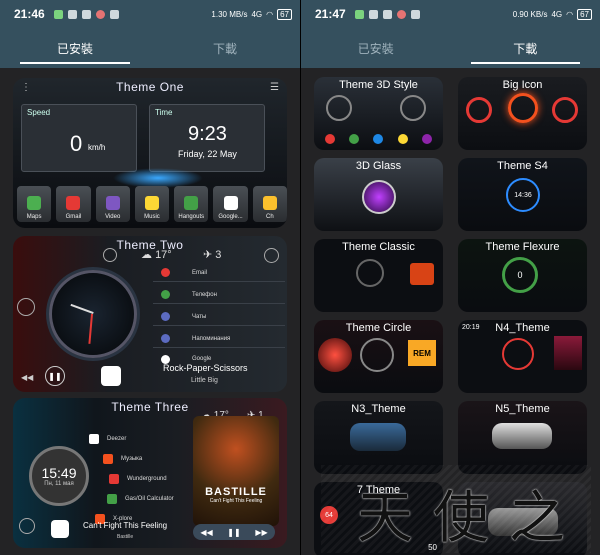 This screenshot has width=600, height=555. I want to click on glow-decoration, so click(158, 178).